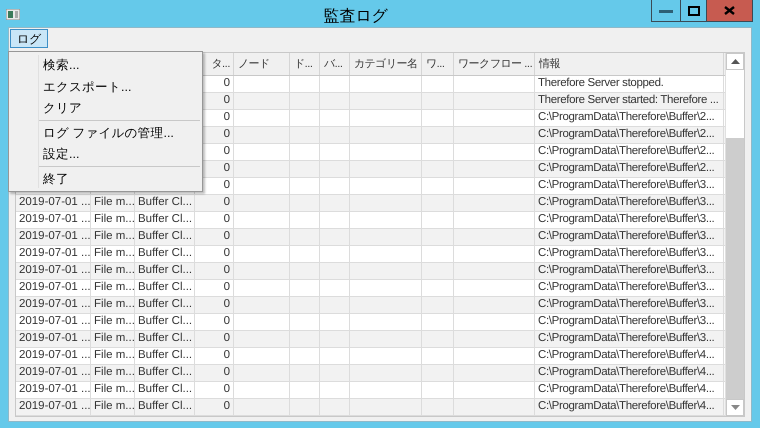 The height and width of the screenshot is (432, 760). I want to click on vertical-scrollbar, so click(734, 234).